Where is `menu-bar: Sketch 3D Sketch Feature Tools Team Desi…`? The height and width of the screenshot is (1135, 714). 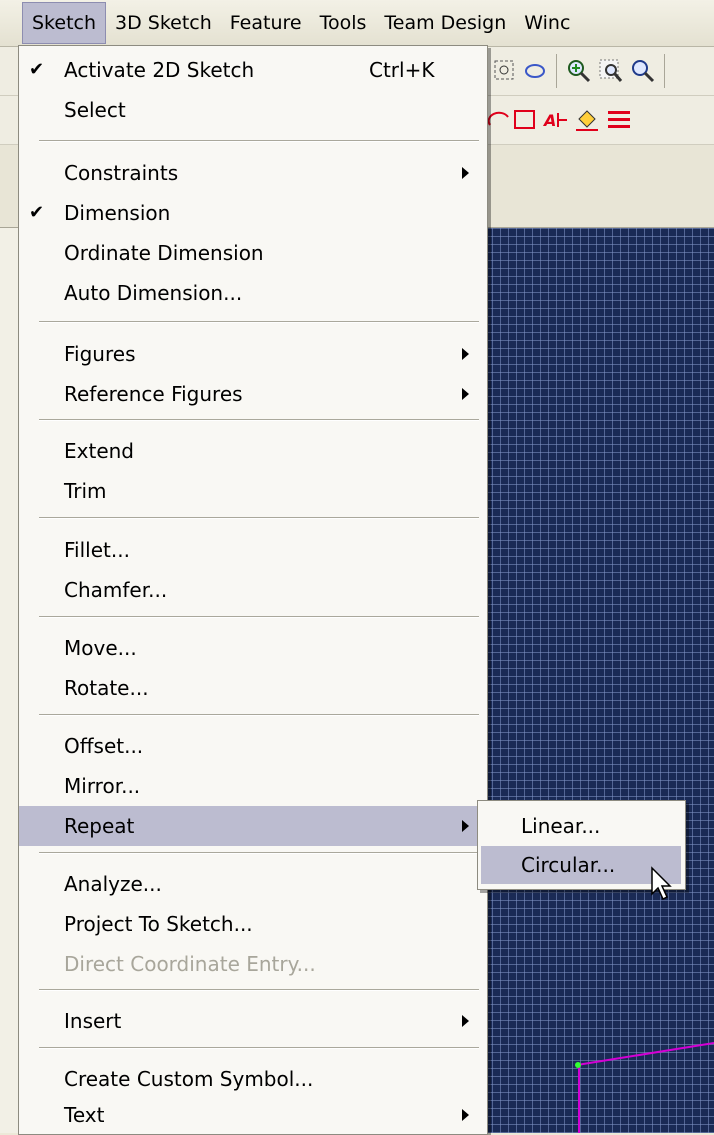 menu-bar: Sketch 3D Sketch Feature Tools Team Desi… is located at coordinates (357, 23).